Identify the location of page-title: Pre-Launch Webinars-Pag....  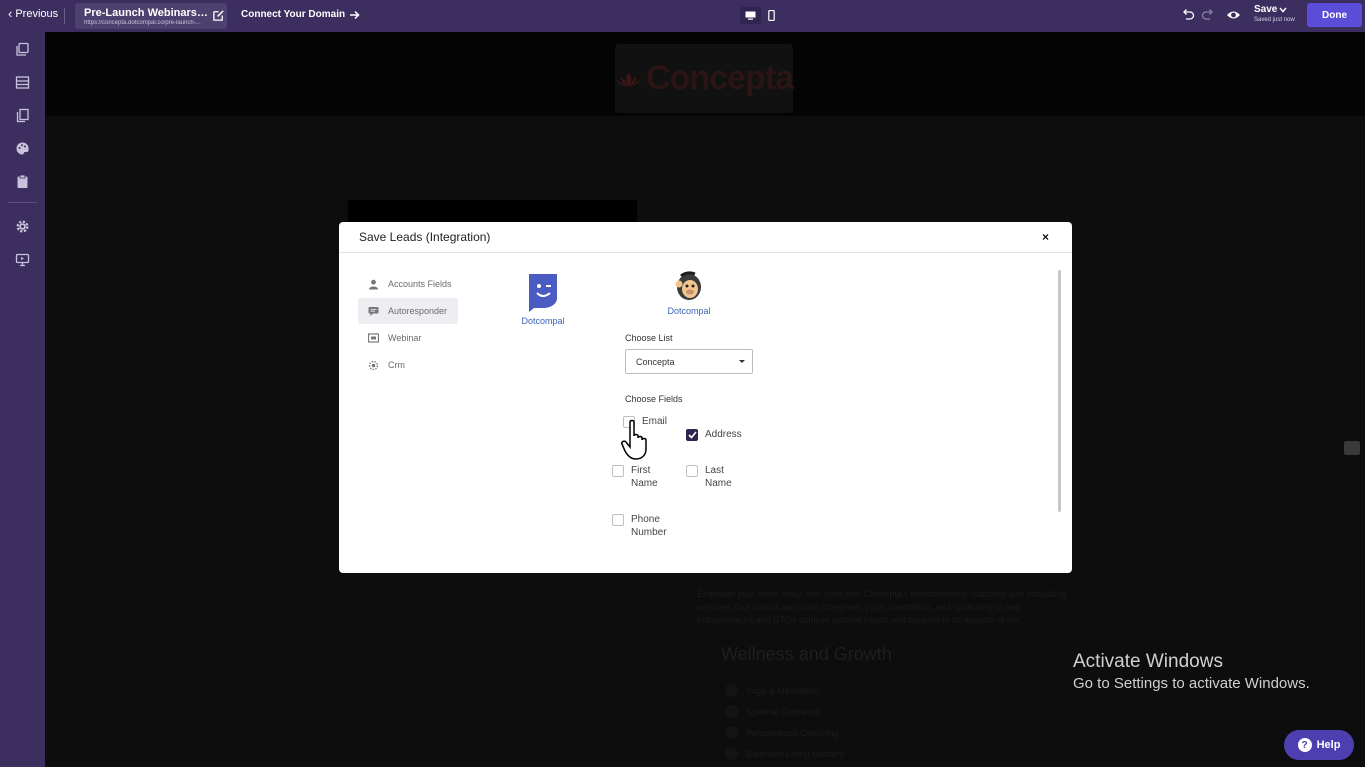
(146, 13).